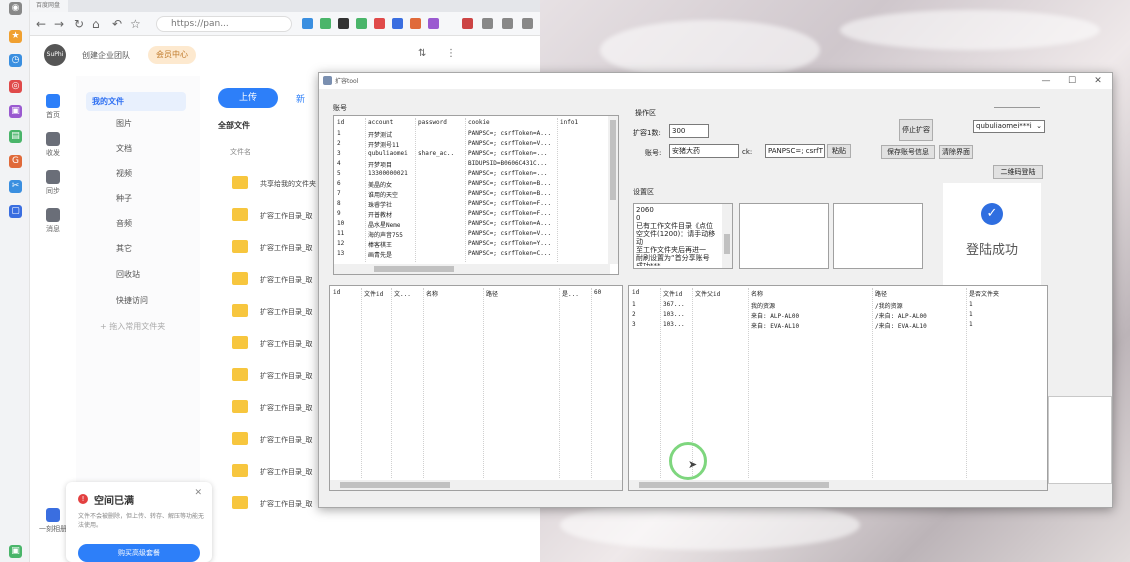 The image size is (1130, 562). Describe the element at coordinates (795, 151) in the screenshot. I see `ck-input: PANPSC=; csrfT` at that location.